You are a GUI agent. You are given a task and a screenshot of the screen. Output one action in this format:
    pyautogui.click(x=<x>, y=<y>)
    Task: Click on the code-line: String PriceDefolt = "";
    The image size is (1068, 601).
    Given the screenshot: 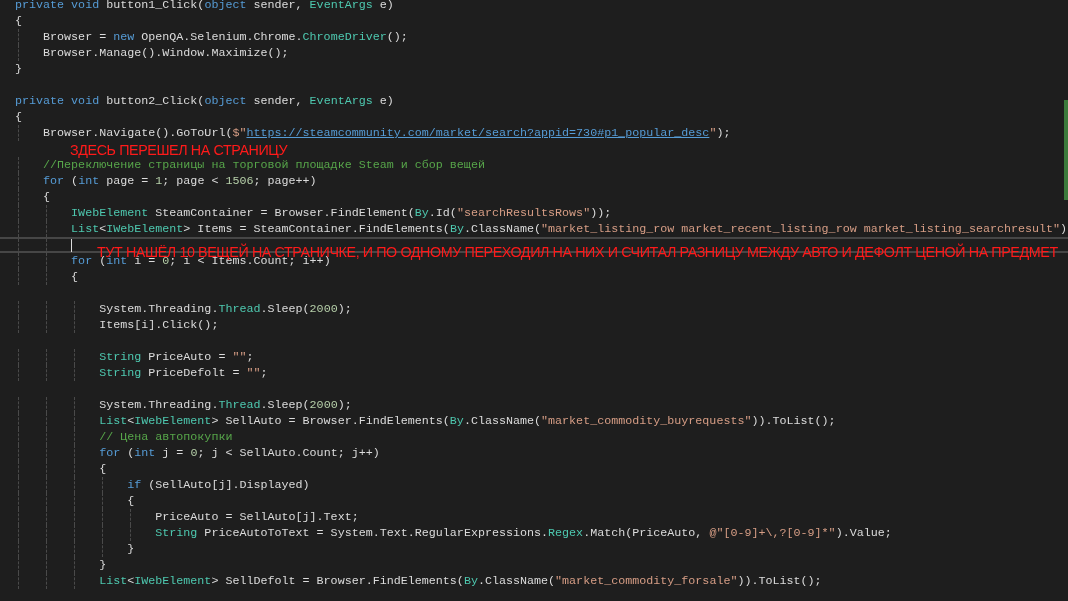 What is the action you would take?
    pyautogui.click(x=183, y=373)
    